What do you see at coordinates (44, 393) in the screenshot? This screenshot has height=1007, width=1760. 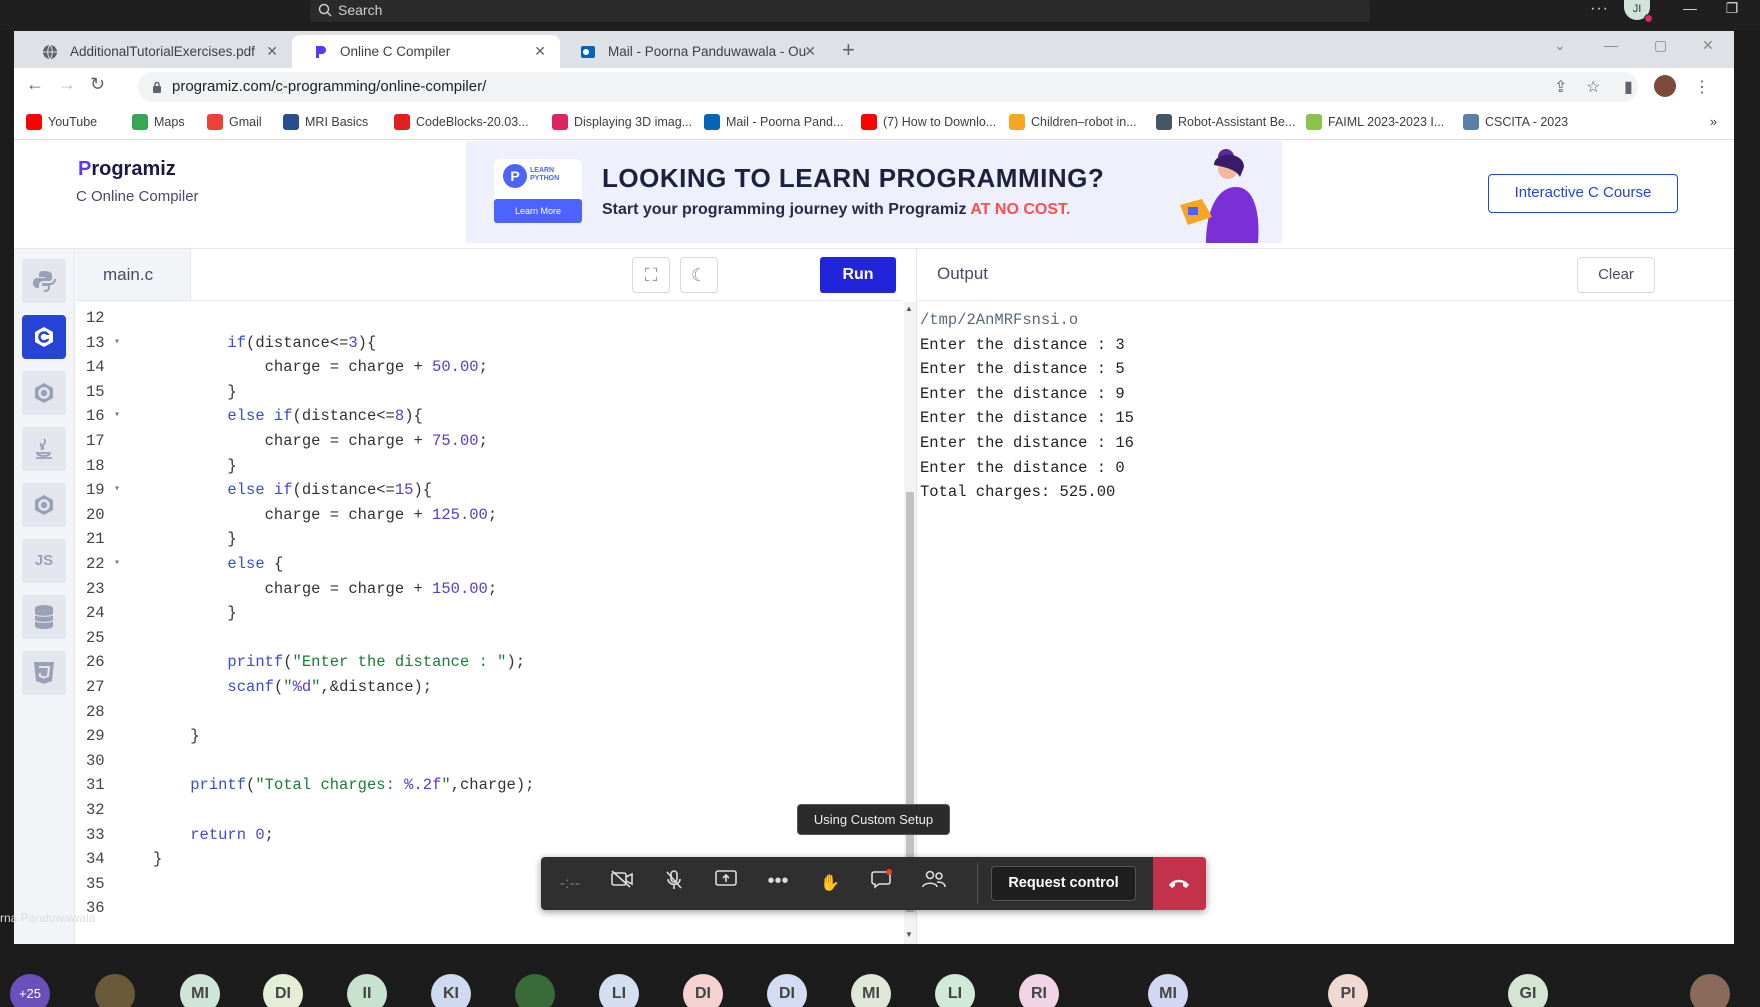 I see `lang-cpp-icon` at bounding box center [44, 393].